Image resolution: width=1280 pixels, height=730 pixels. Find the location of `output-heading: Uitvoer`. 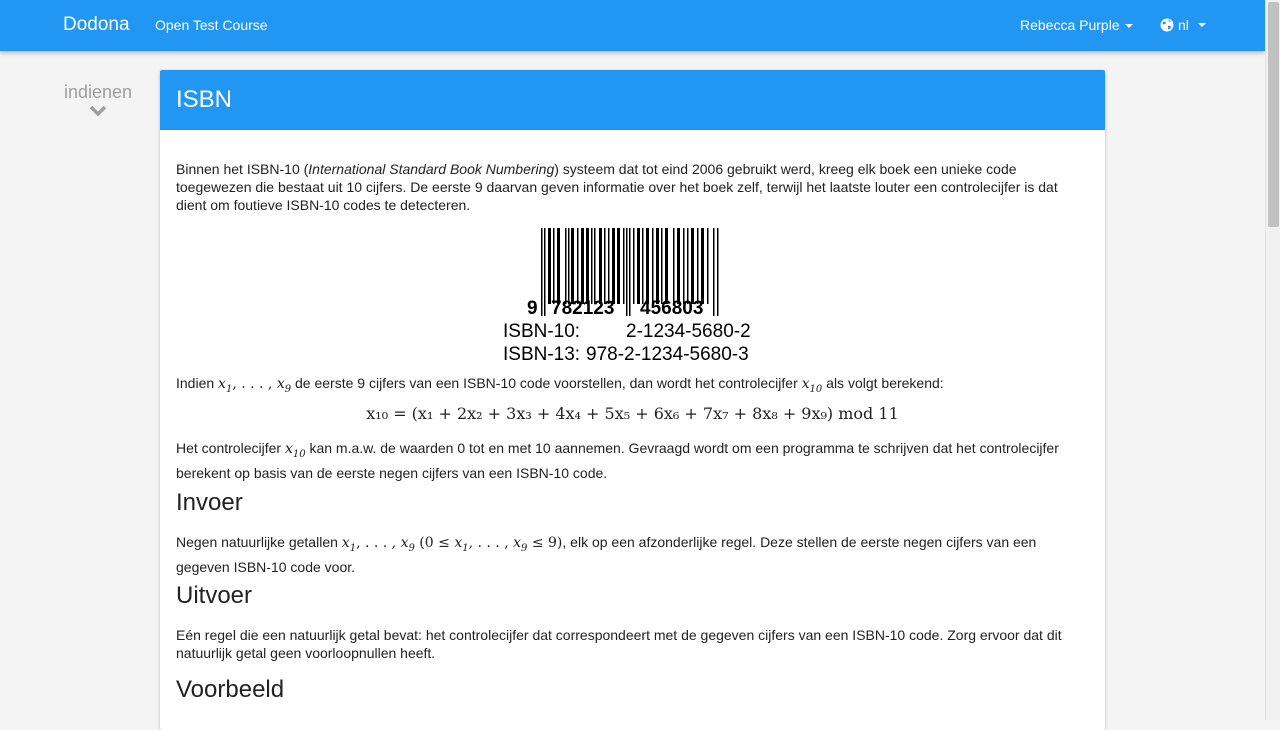

output-heading: Uitvoer is located at coordinates (214, 595).